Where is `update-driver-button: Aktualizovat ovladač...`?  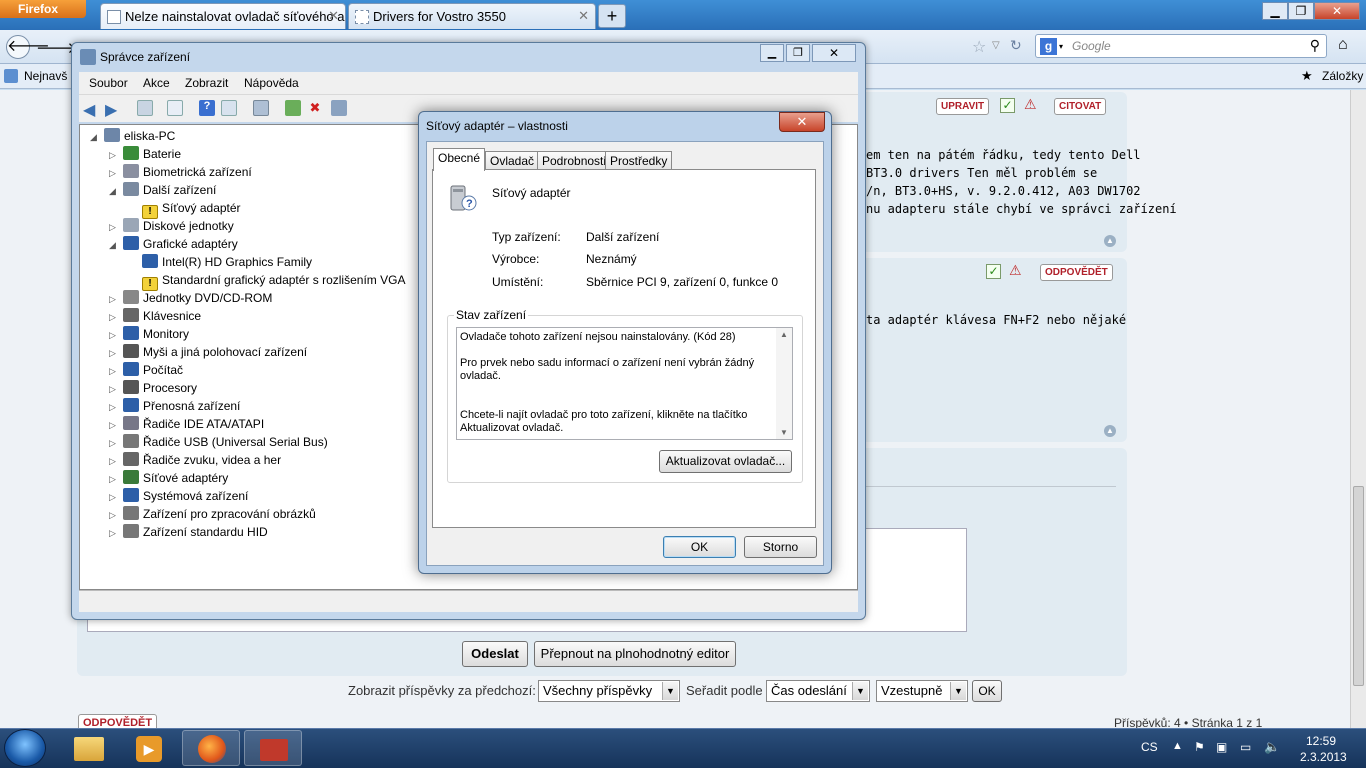
update-driver-button: Aktualizovat ovladač... is located at coordinates (725, 461).